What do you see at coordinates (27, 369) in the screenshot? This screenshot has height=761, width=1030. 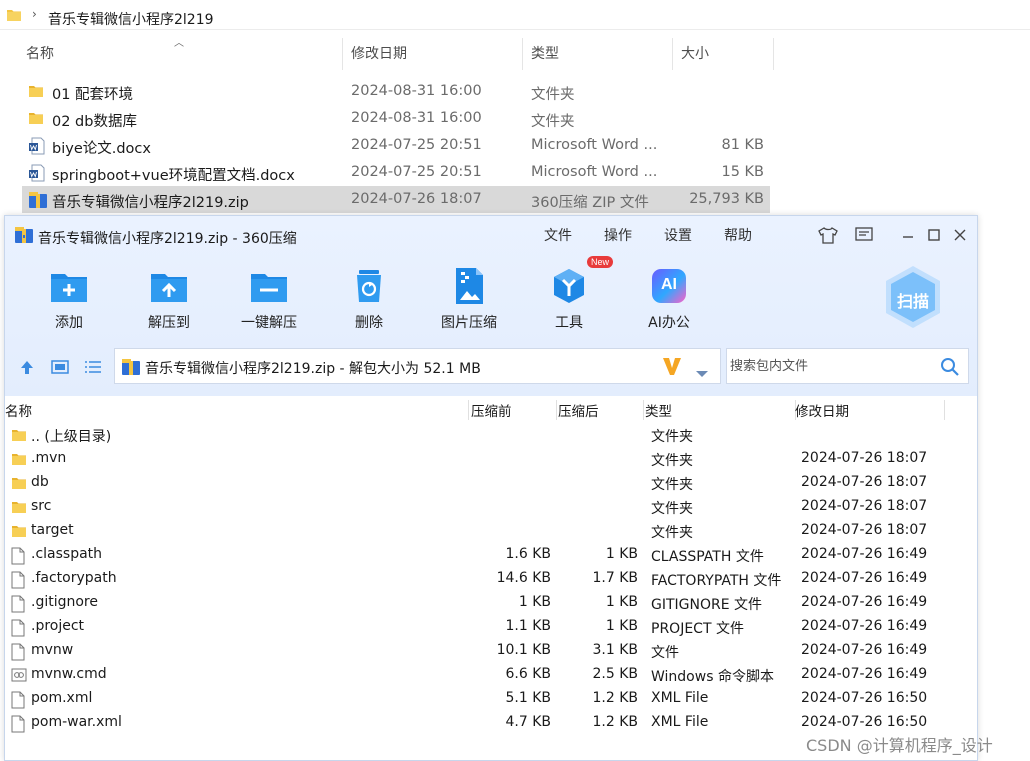 I see `up-arrow-icon` at bounding box center [27, 369].